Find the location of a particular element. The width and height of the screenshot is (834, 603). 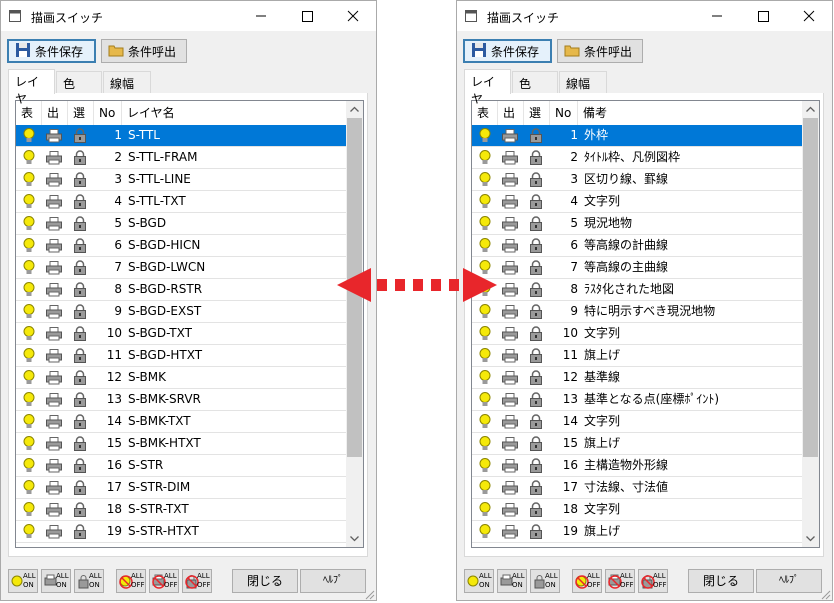

table-row: 2 ﾀｲﾄﾙ枠、凡例図枠 is located at coordinates (637, 158).